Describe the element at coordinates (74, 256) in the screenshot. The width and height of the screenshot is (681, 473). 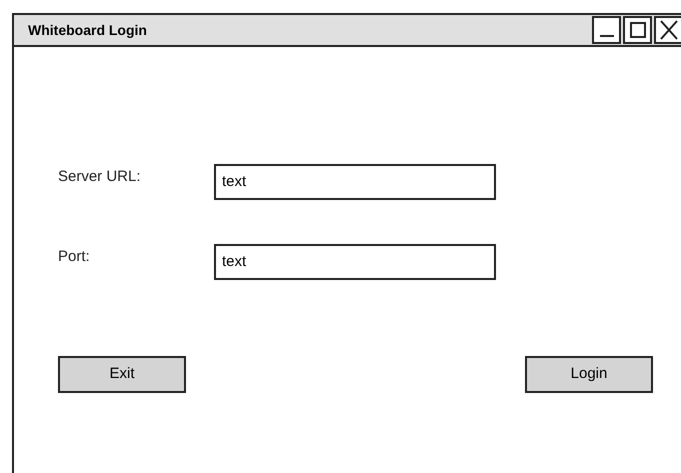
I see `field-label: Port:` at that location.